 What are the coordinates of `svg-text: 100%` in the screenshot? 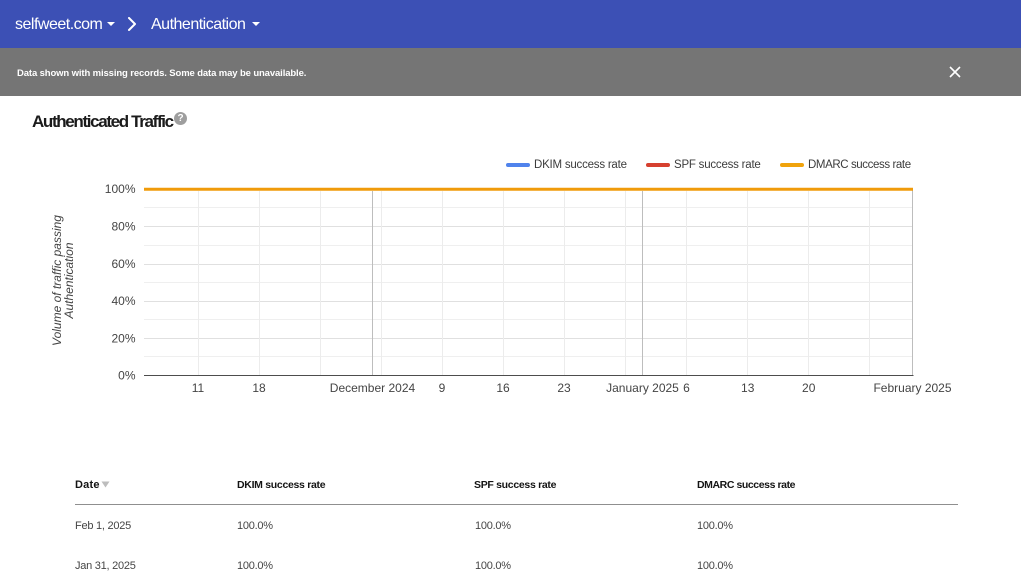 It's located at (120, 189).